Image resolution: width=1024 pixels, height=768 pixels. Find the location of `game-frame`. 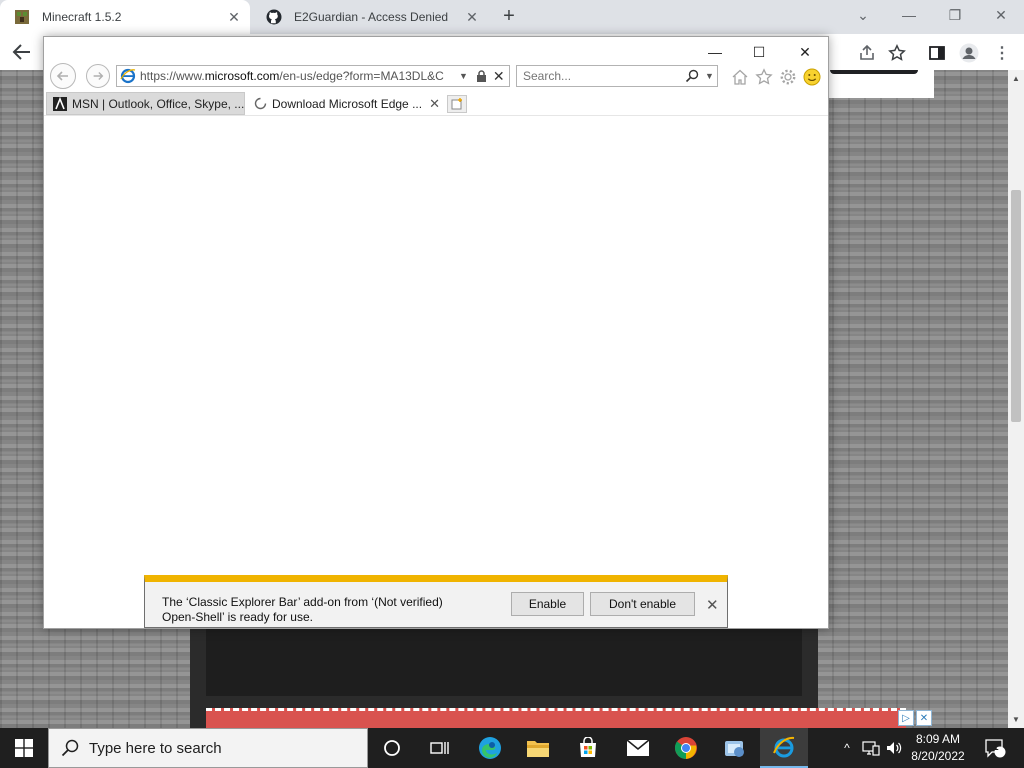

game-frame is located at coordinates (548, 678).